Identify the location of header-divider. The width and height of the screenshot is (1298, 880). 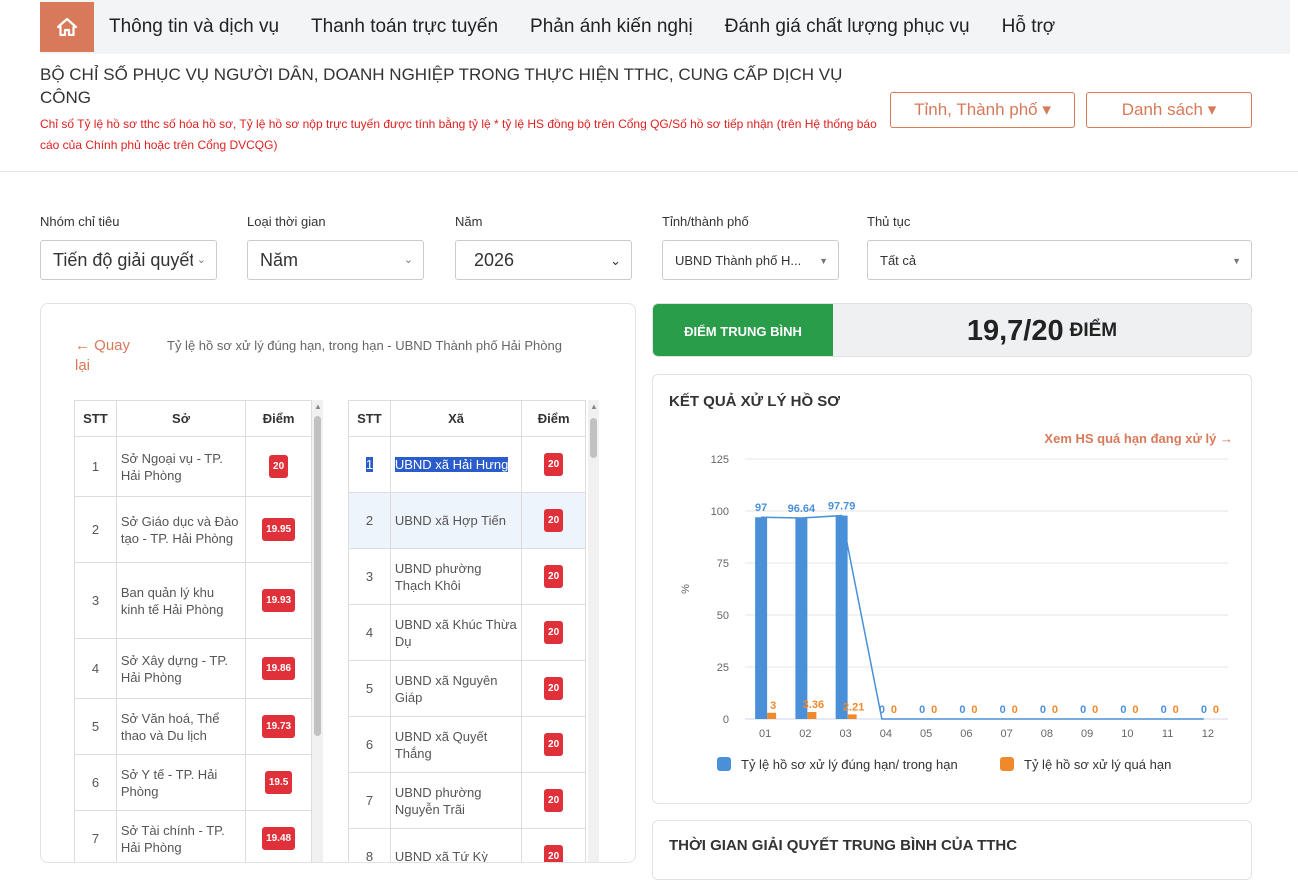
(649, 171).